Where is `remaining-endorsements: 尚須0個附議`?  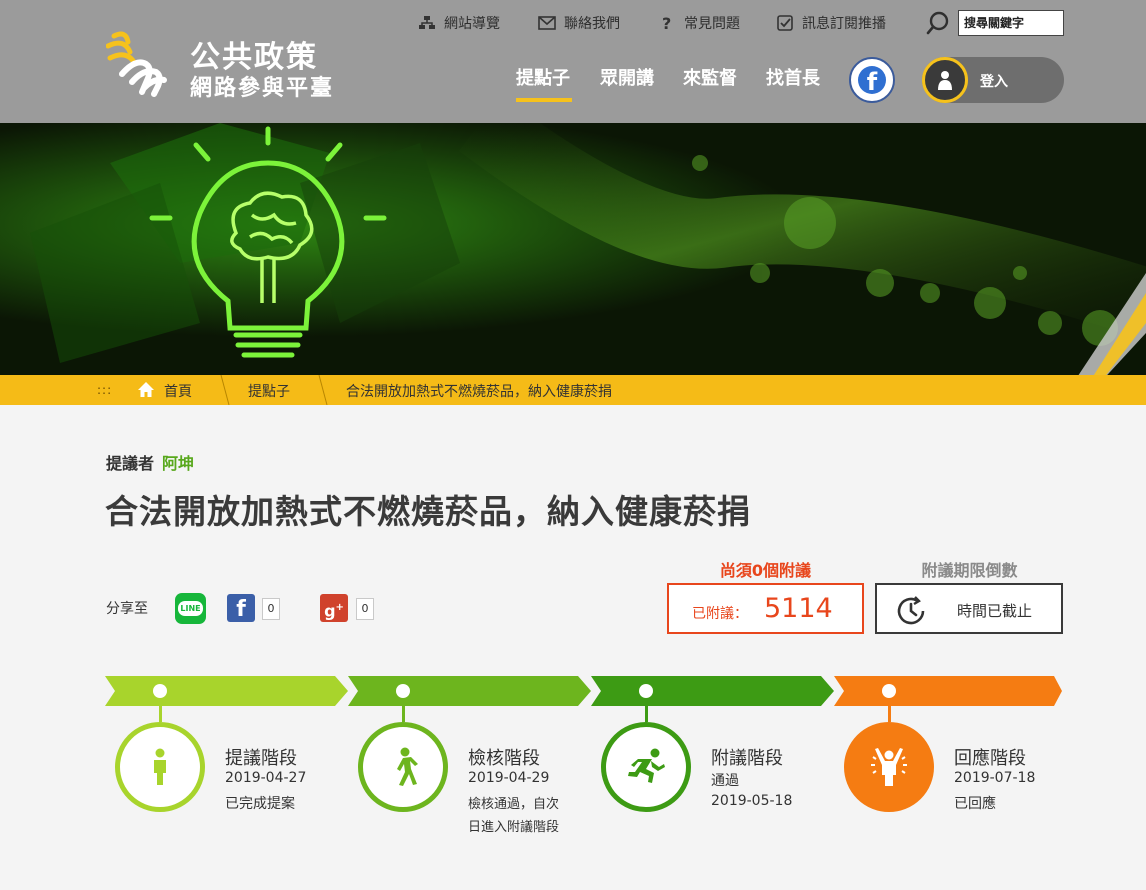
remaining-endorsements: 尚須0個附議 is located at coordinates (765, 570).